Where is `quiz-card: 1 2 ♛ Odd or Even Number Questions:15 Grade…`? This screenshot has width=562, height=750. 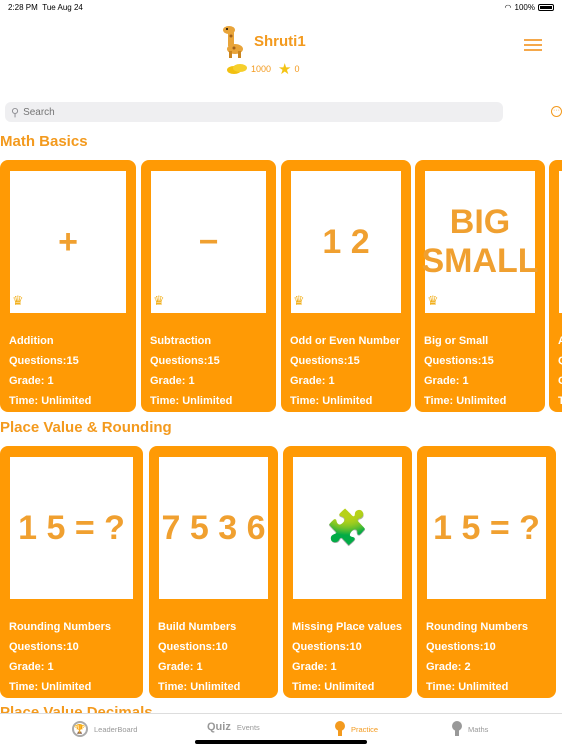
quiz-card: 1 2 ♛ Odd or Even Number Questions:15 Grade… is located at coordinates (346, 286).